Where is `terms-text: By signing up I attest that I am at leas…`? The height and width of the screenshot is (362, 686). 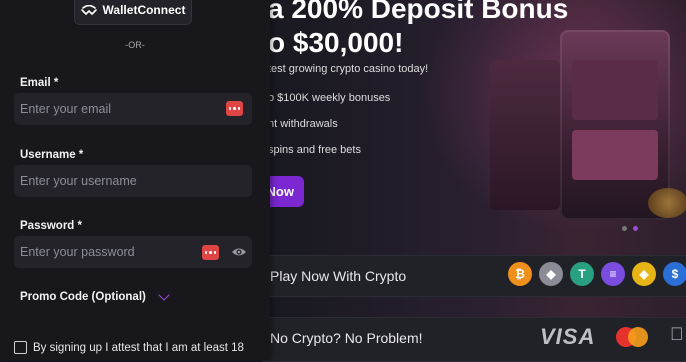
terms-text: By signing up I attest that I am at leas… is located at coordinates (138, 347).